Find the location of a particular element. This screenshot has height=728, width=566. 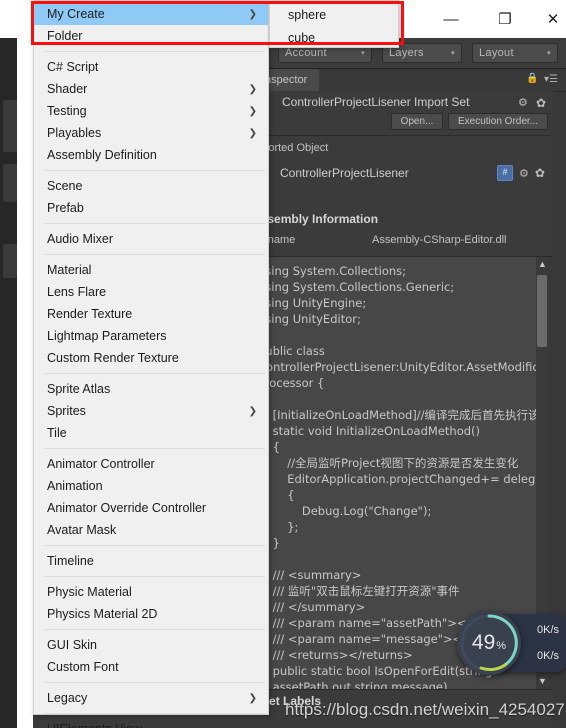

csharp-script-icon: # is located at coordinates (505, 173).